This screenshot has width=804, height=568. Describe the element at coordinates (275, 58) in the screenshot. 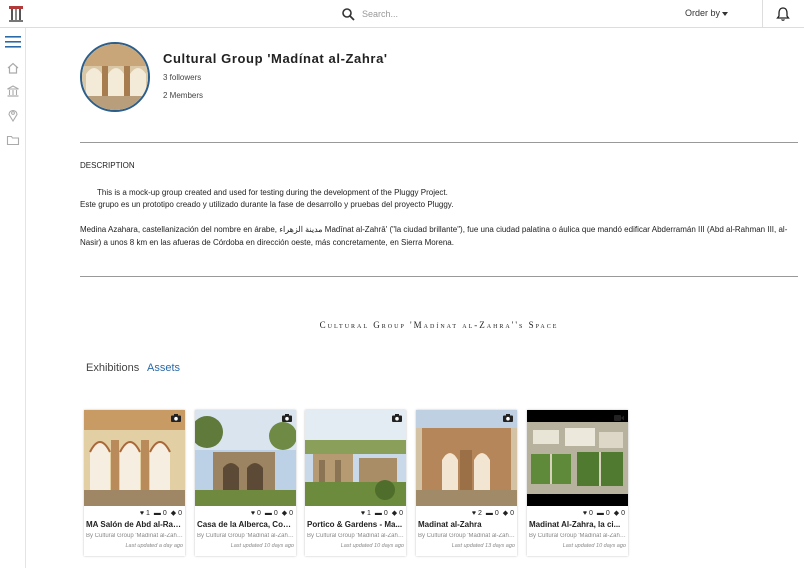

I see `group-title: Cultural Group 'Madínat al-Zahra'` at that location.